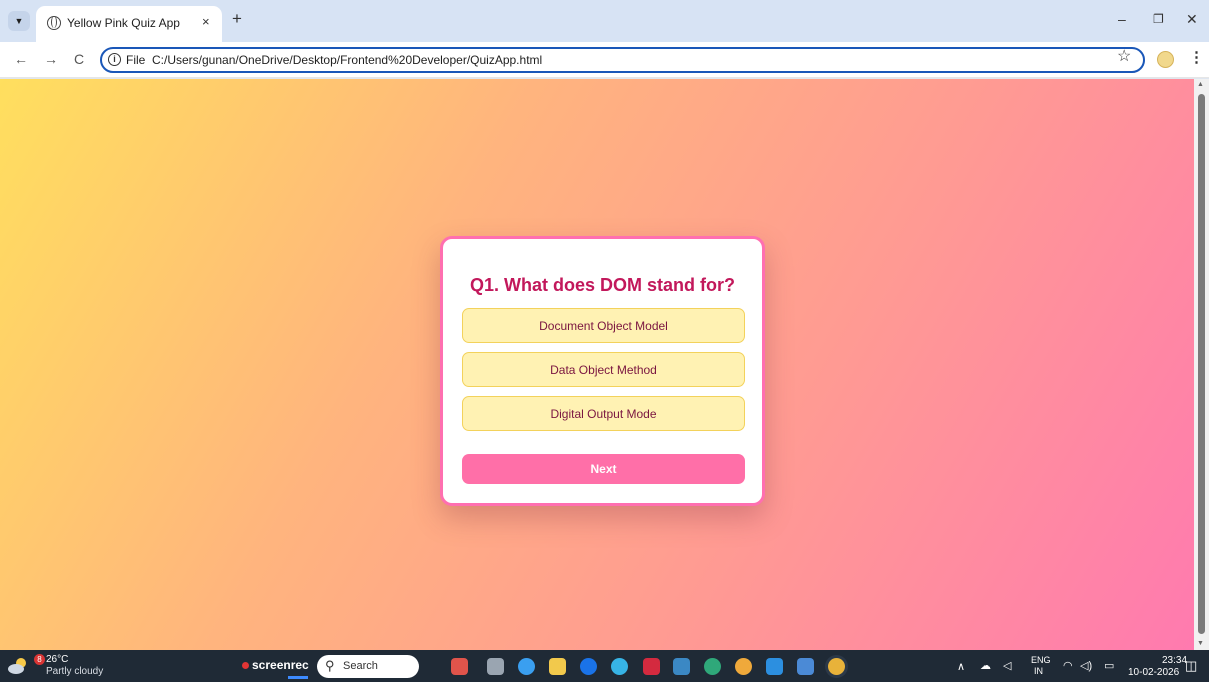  Describe the element at coordinates (1086, 665) in the screenshot. I see `volume-icon: ◁)` at that location.